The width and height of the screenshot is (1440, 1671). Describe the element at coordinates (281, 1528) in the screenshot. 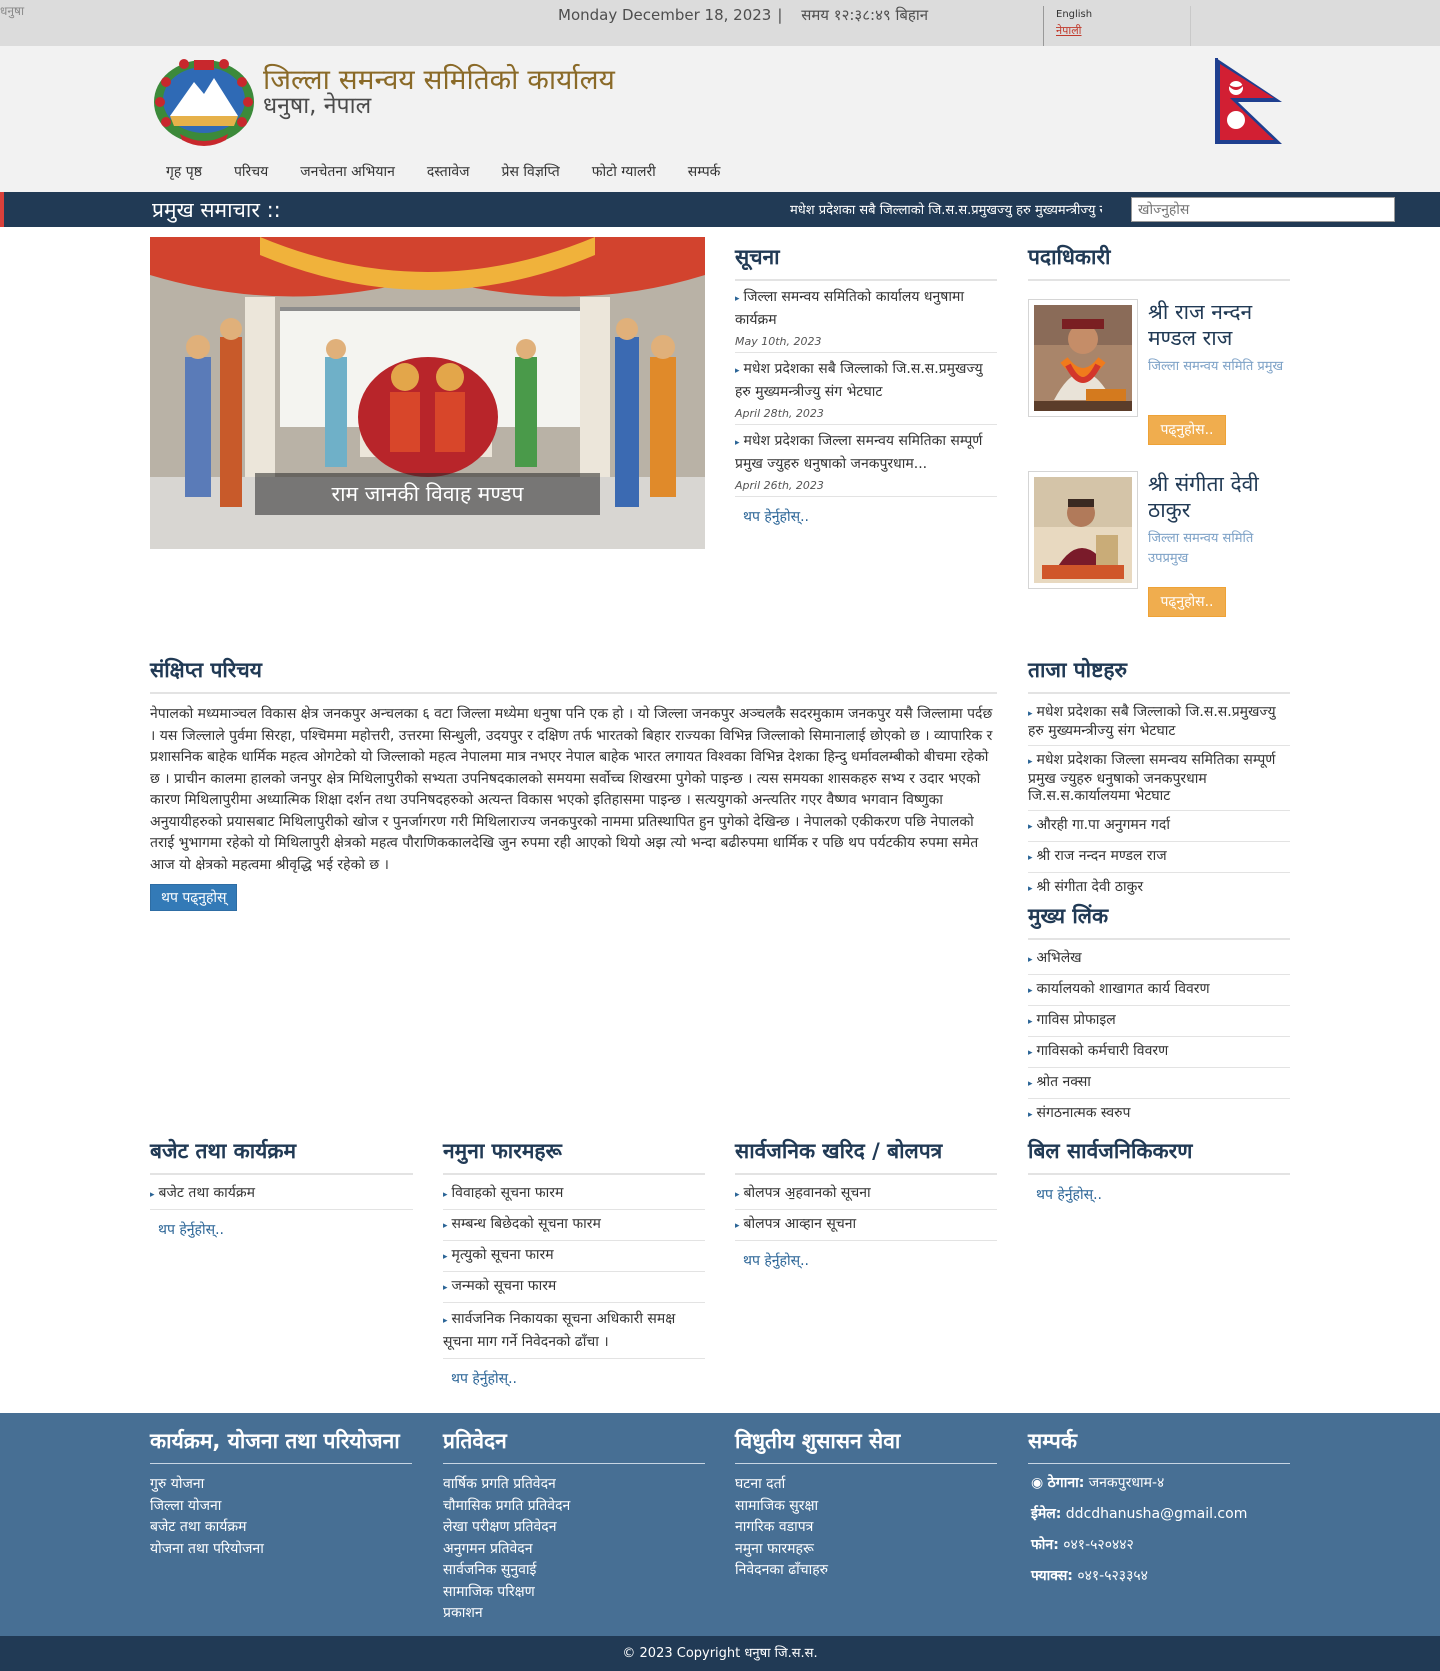

I see `footer-link: बजेट तथा कार्यक्रम` at that location.